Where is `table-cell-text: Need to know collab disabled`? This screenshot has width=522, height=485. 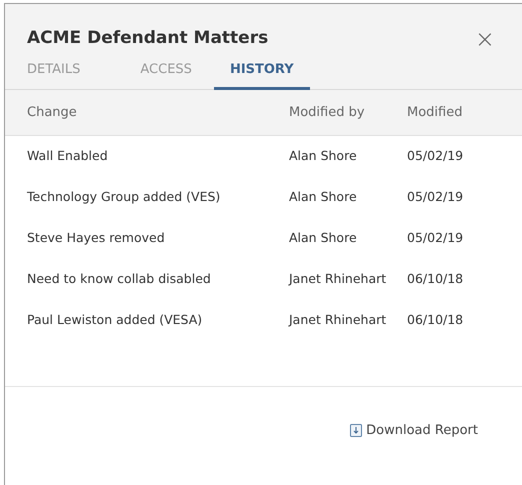
table-cell-text: Need to know collab disabled is located at coordinates (119, 279).